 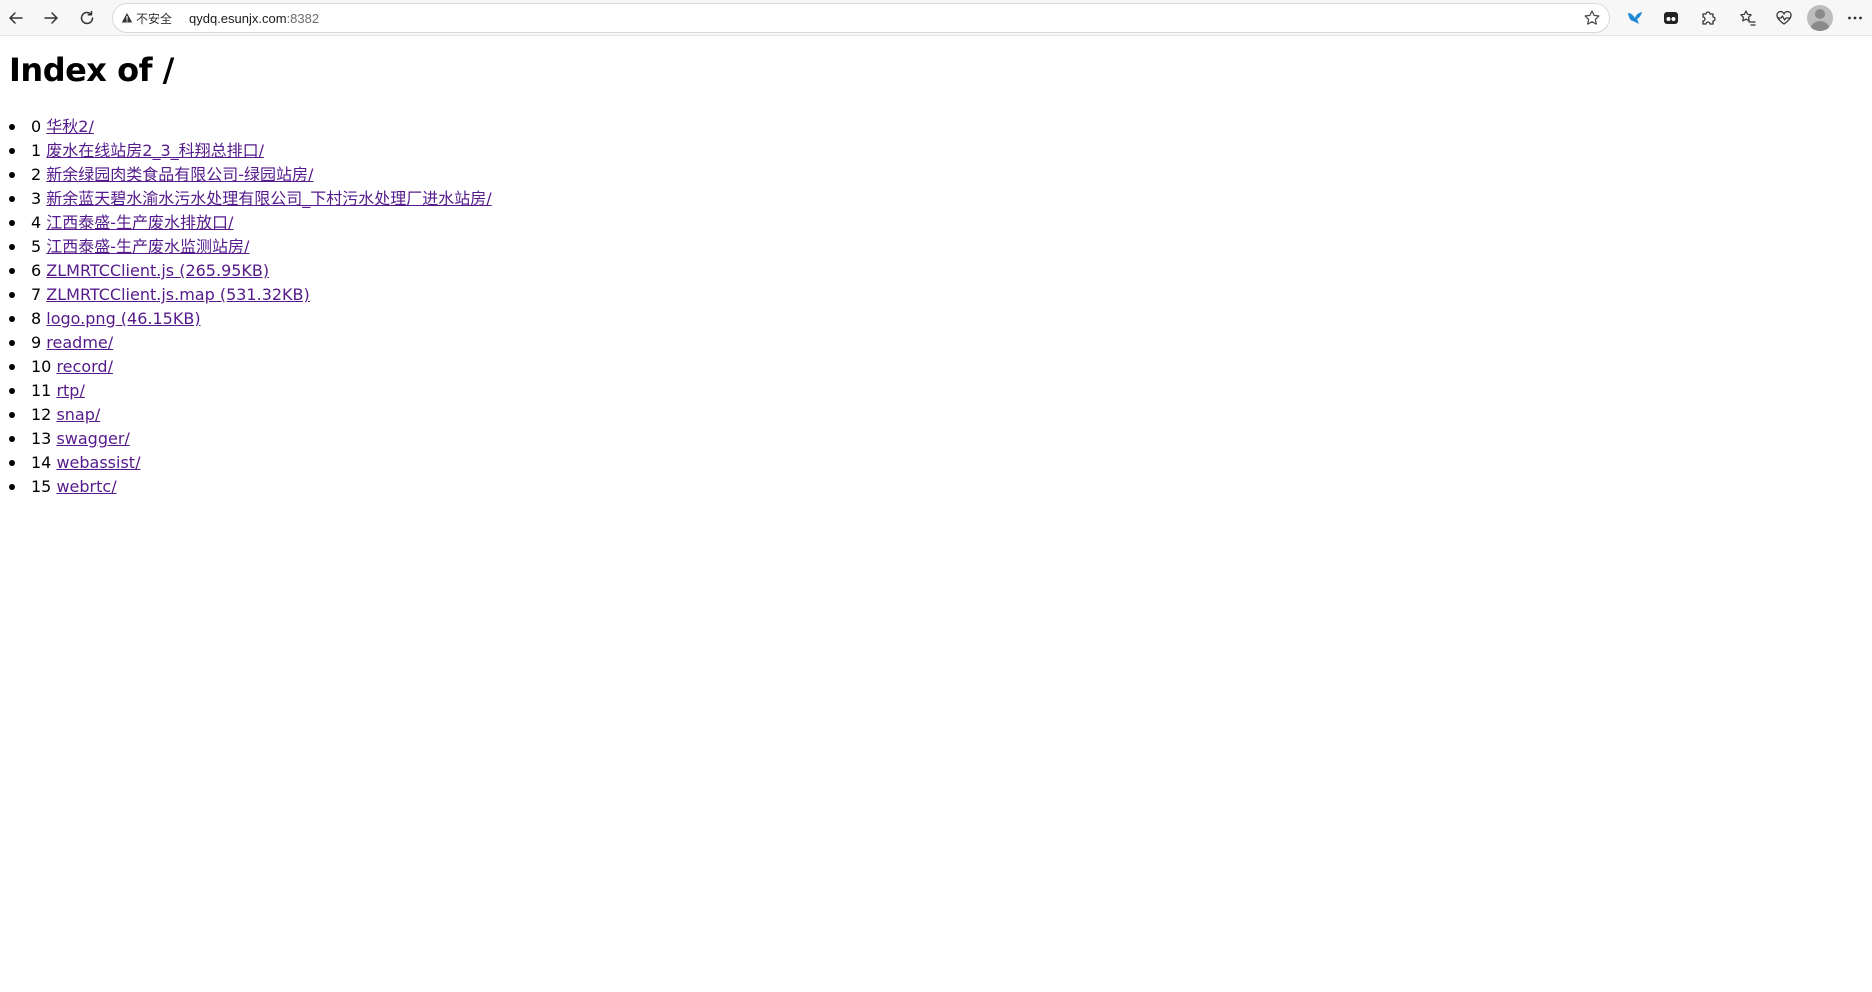 I want to click on url-port: :8382, so click(x=303, y=18).